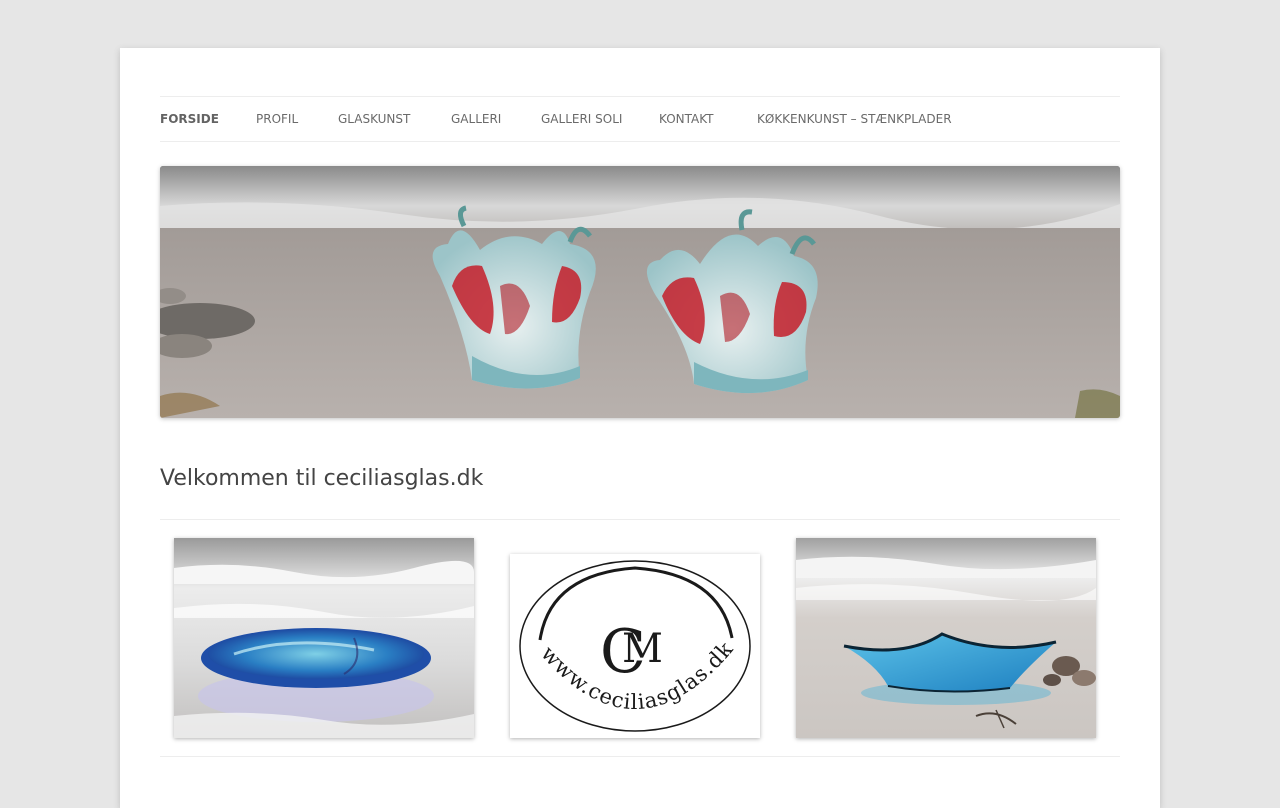 The height and width of the screenshot is (808, 1280). I want to click on gallery-thumb-blue-plate, so click(324, 638).